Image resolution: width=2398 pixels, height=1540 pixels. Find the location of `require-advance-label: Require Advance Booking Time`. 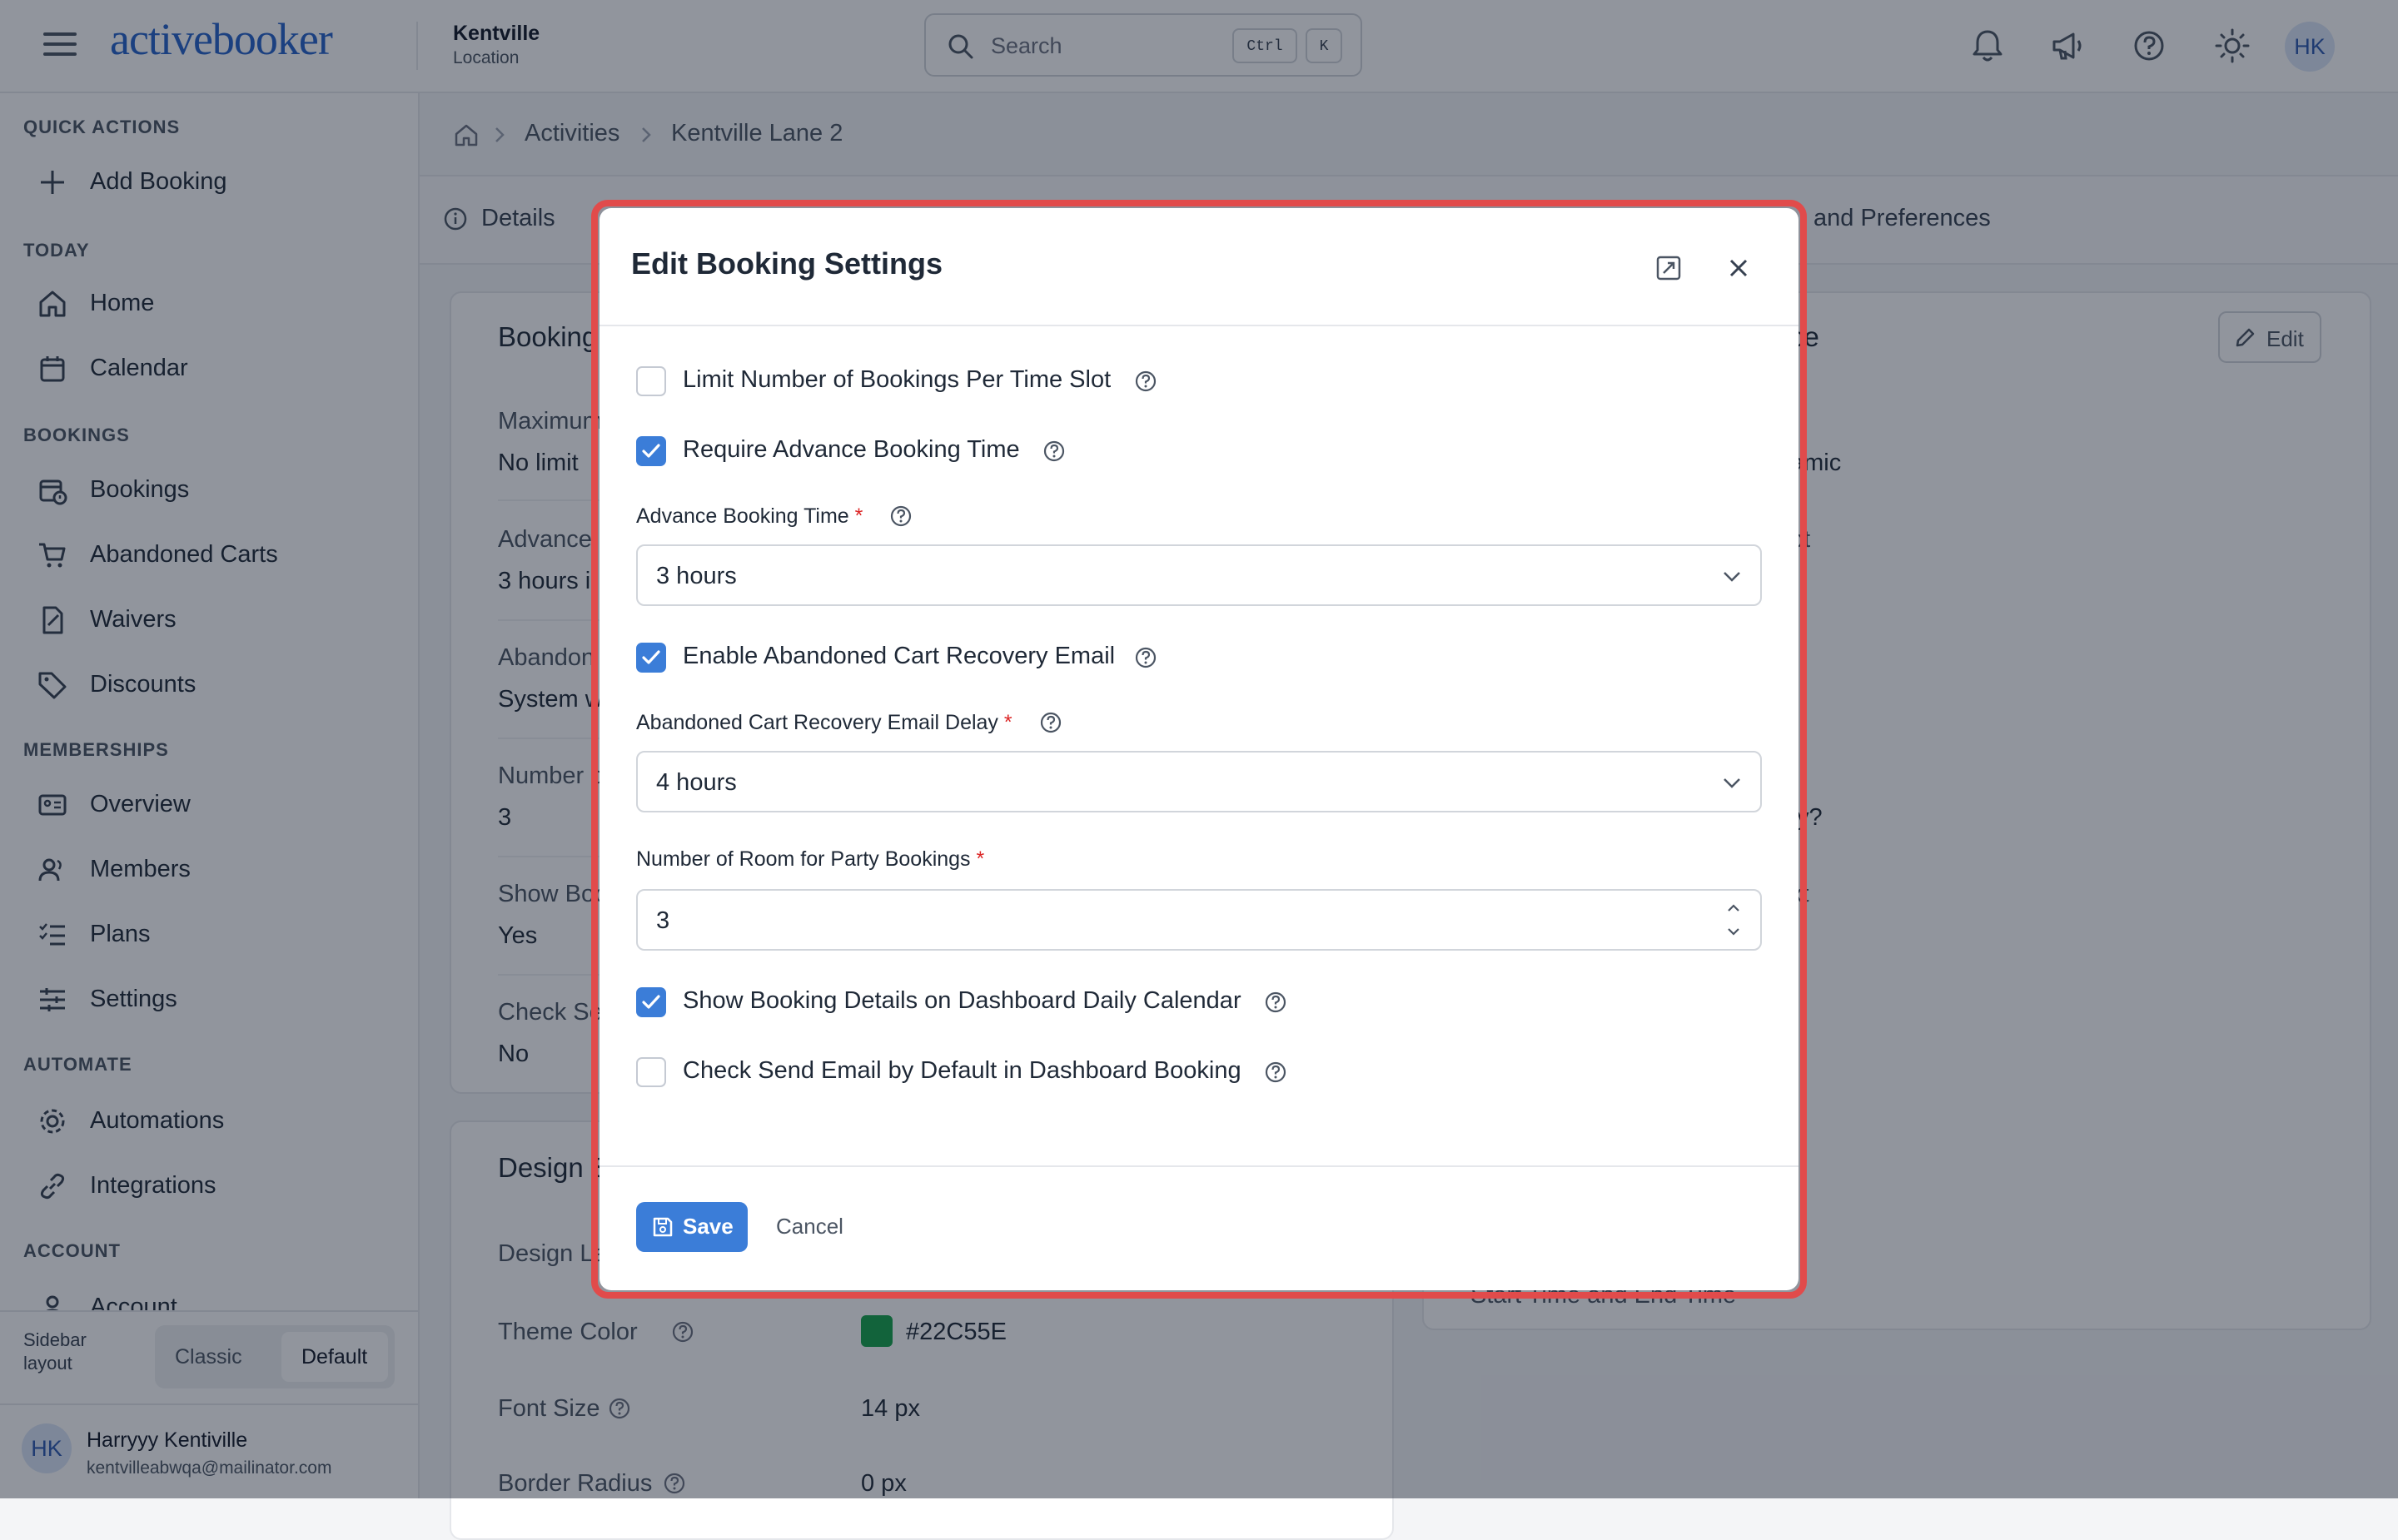

require-advance-label: Require Advance Booking Time is located at coordinates (851, 449).